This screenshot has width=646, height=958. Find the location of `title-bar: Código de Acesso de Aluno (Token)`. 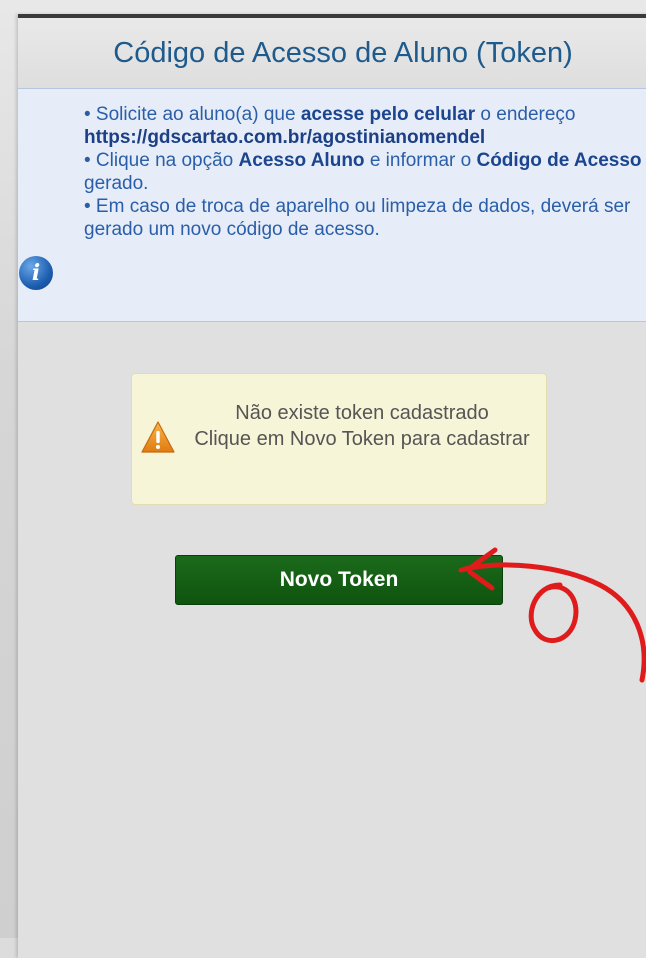

title-bar: Código de Acesso de Aluno (Token) is located at coordinates (332, 53).